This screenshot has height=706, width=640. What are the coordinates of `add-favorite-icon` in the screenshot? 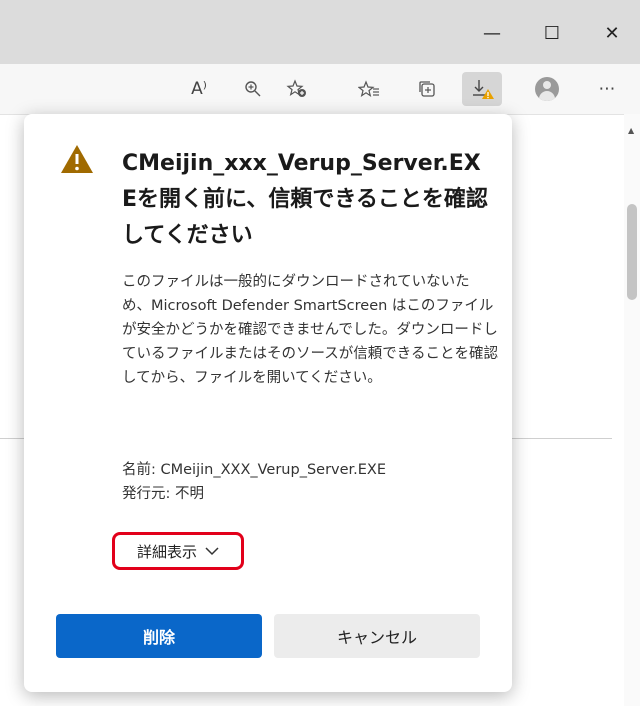 It's located at (297, 89).